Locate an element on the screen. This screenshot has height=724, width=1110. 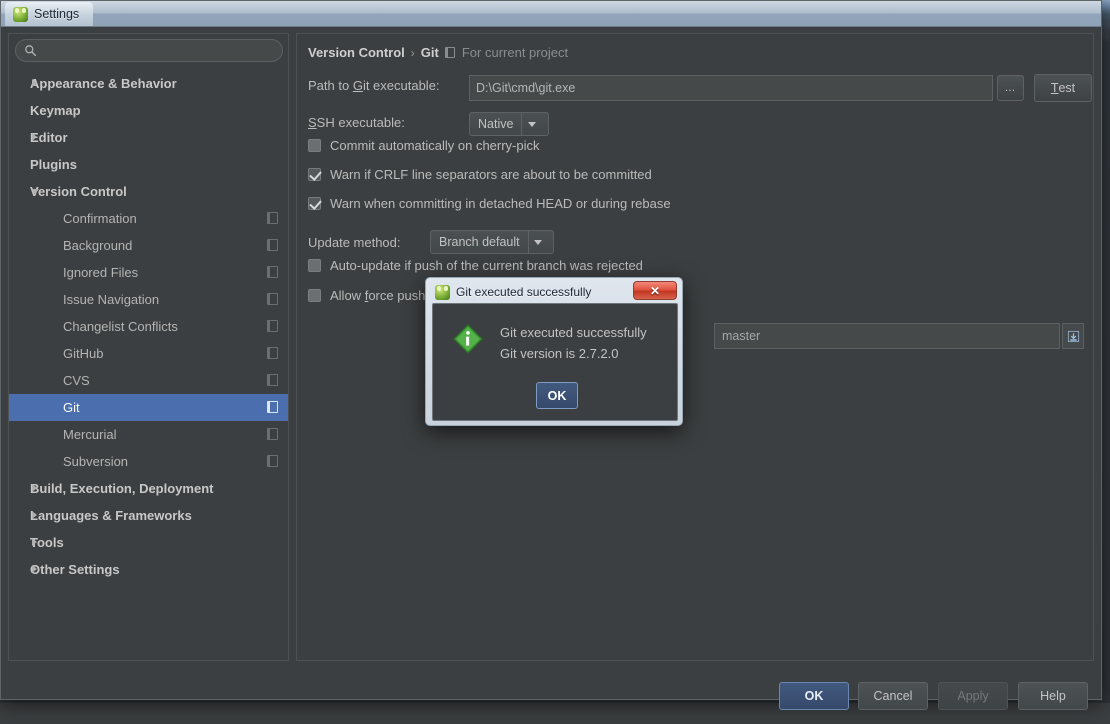
settings-title-bar: Settings is located at coordinates (551, 14).